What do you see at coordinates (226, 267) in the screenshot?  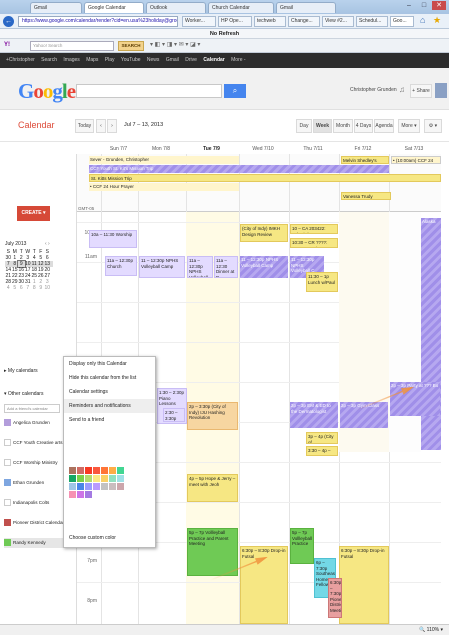 I see `calendar-event: 11a – 12:30 Dinner at P` at bounding box center [226, 267].